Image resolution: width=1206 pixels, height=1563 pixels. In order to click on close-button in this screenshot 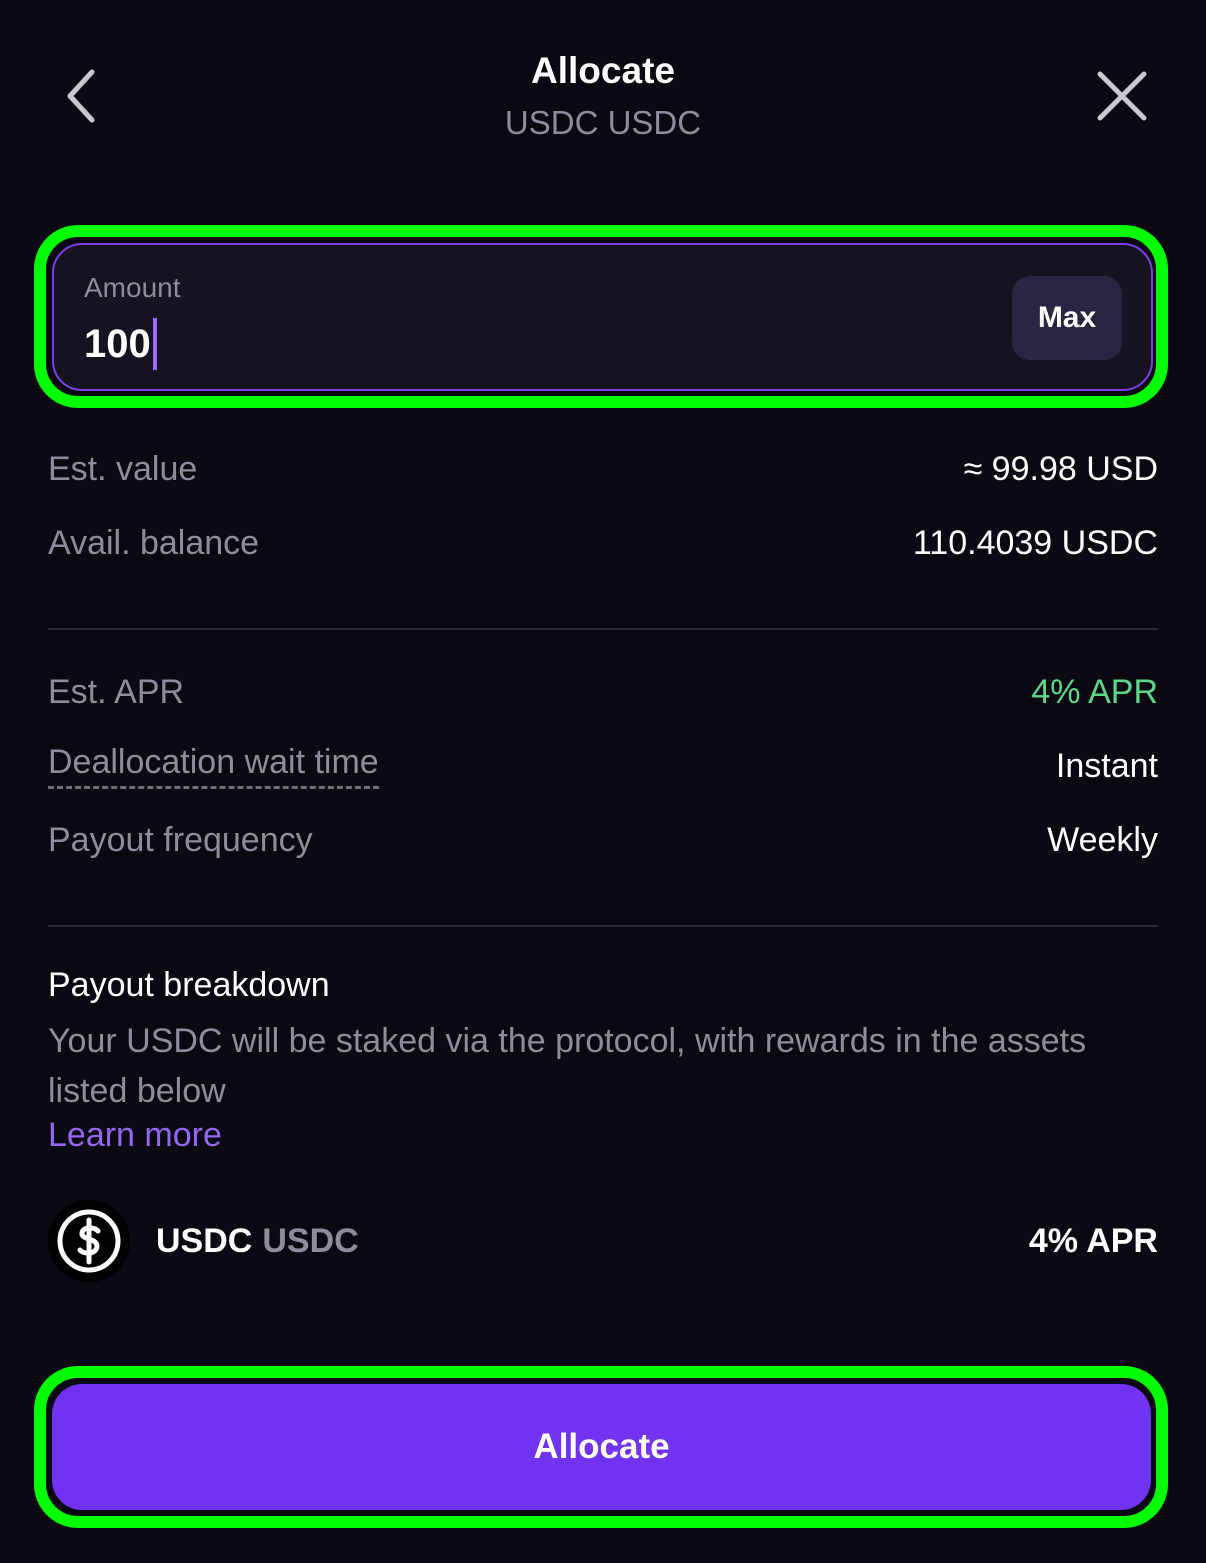, I will do `click(1122, 96)`.